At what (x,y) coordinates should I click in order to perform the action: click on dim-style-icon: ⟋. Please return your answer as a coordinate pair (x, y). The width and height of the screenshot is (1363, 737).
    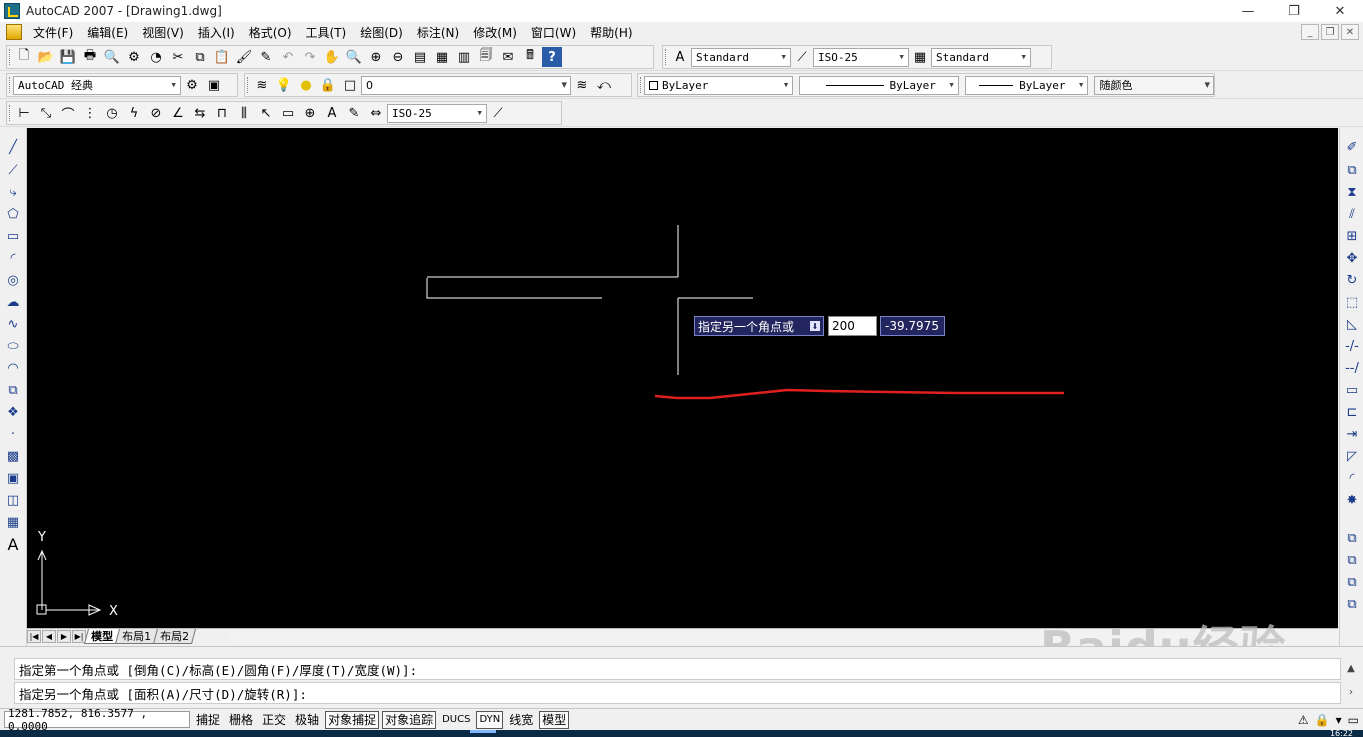
    Looking at the image, I should click on (802, 57).